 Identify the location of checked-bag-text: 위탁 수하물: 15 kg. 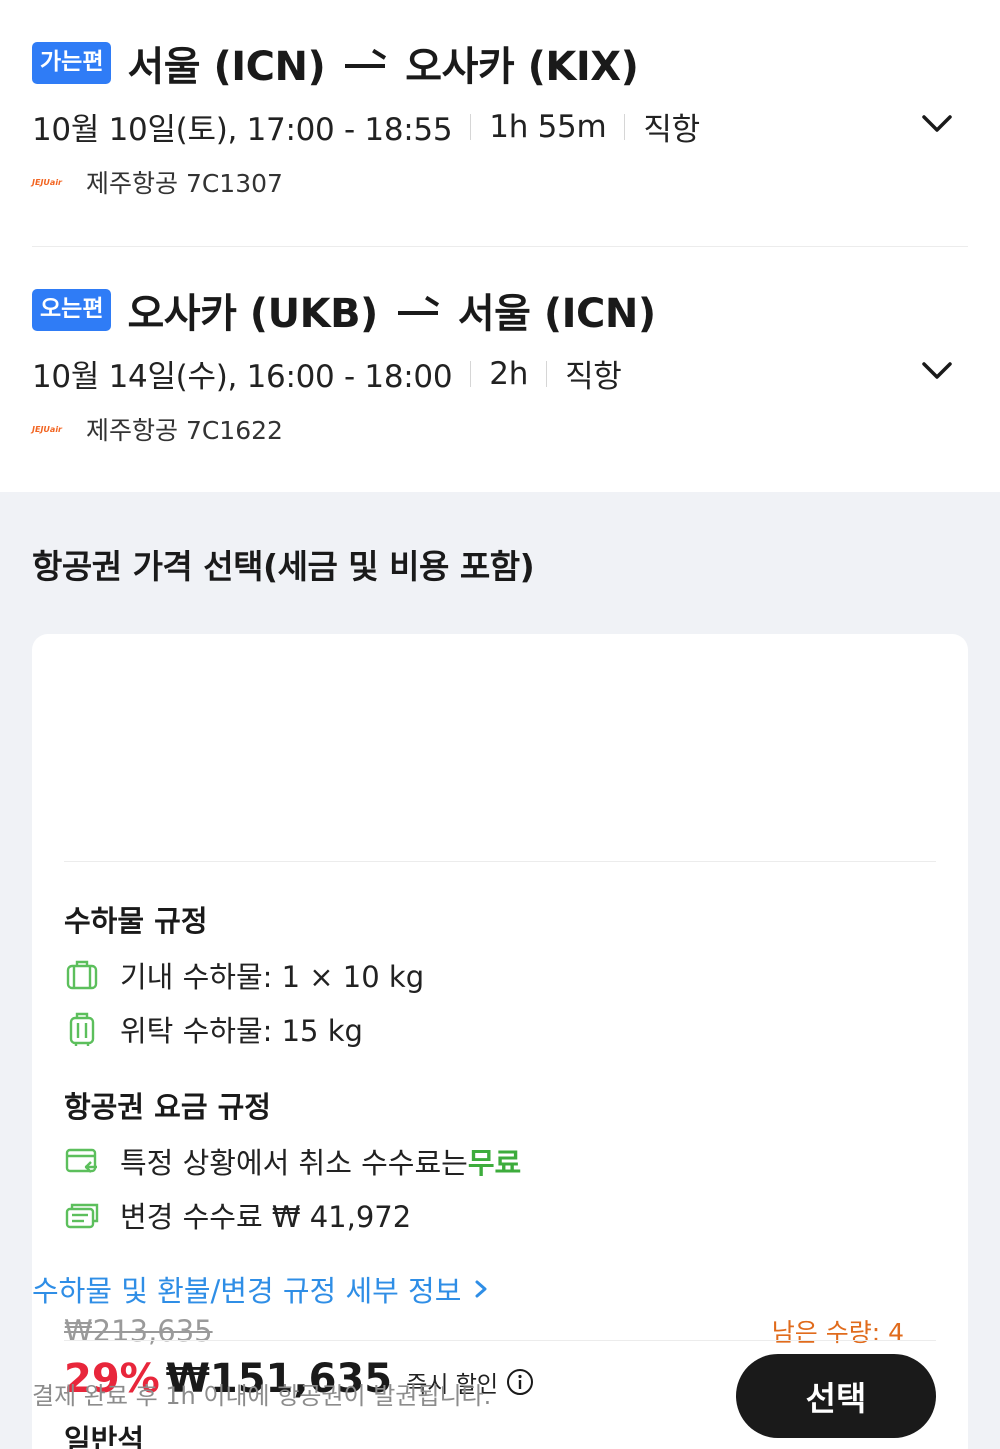
(241, 1031).